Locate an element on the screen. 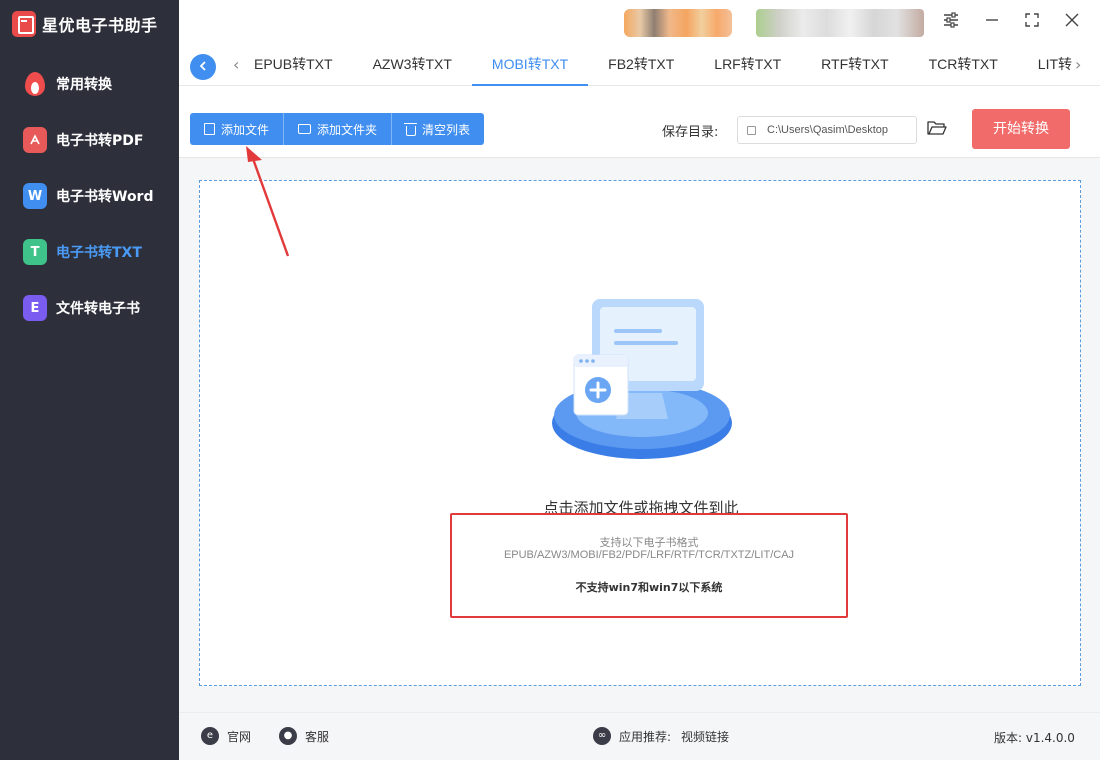  tab-fb2-to-txt: FB2转TXT is located at coordinates (641, 66).